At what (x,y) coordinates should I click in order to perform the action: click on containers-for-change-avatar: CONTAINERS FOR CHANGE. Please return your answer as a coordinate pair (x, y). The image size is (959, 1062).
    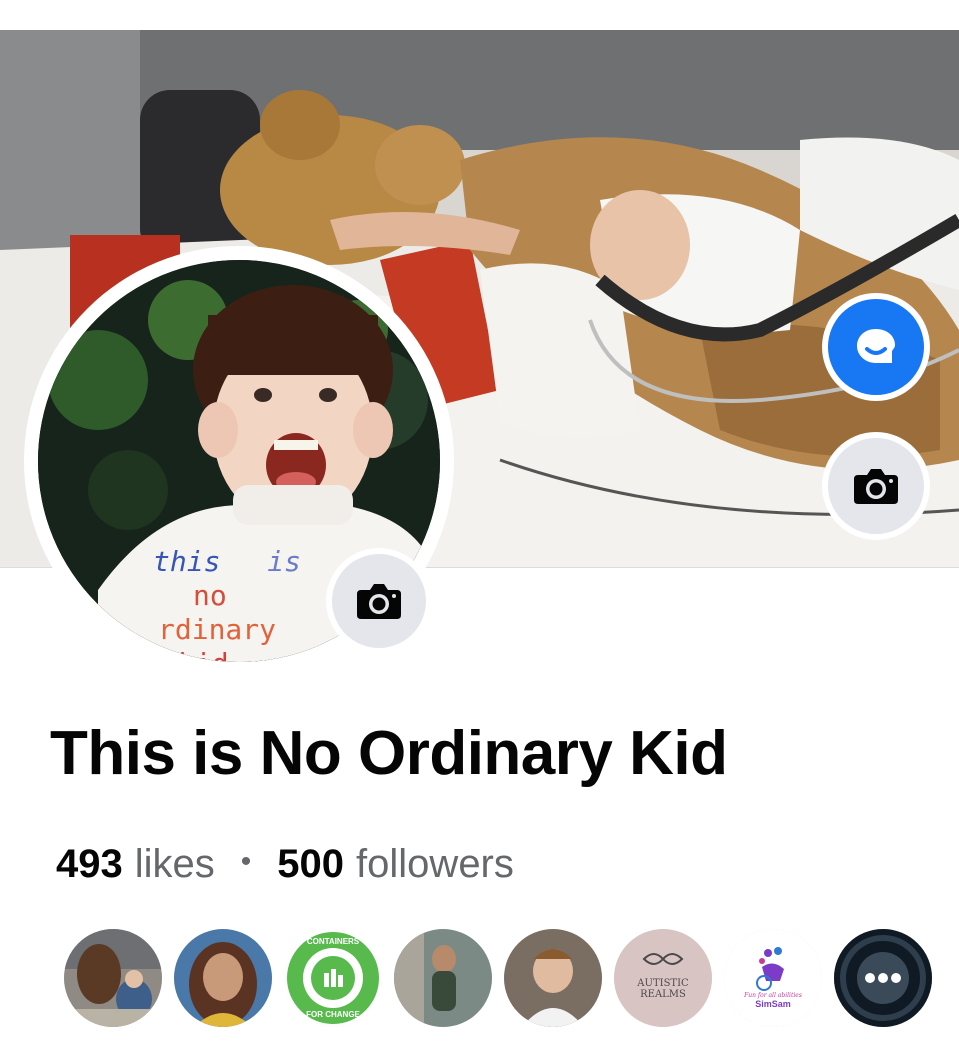
    Looking at the image, I should click on (333, 978).